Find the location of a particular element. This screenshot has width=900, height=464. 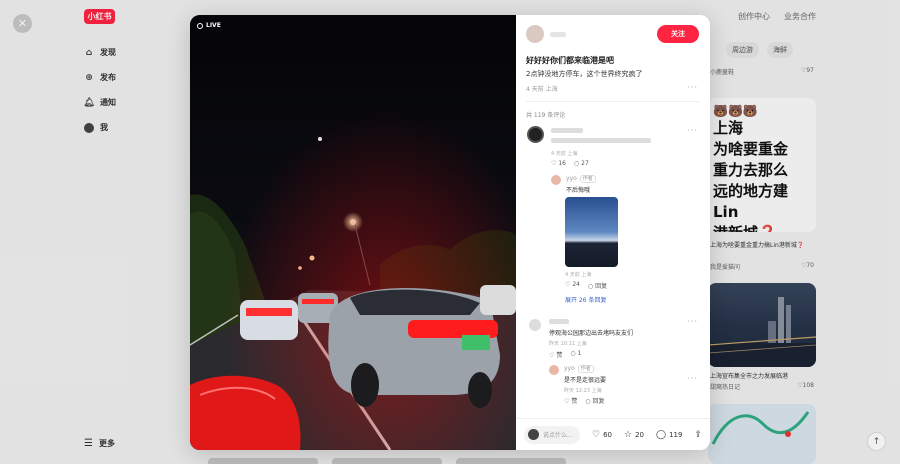

engagement-bar: 说点什么... ♡ 60 ☆ 20 ◯ 119 ⇪ is located at coordinates (613, 434).